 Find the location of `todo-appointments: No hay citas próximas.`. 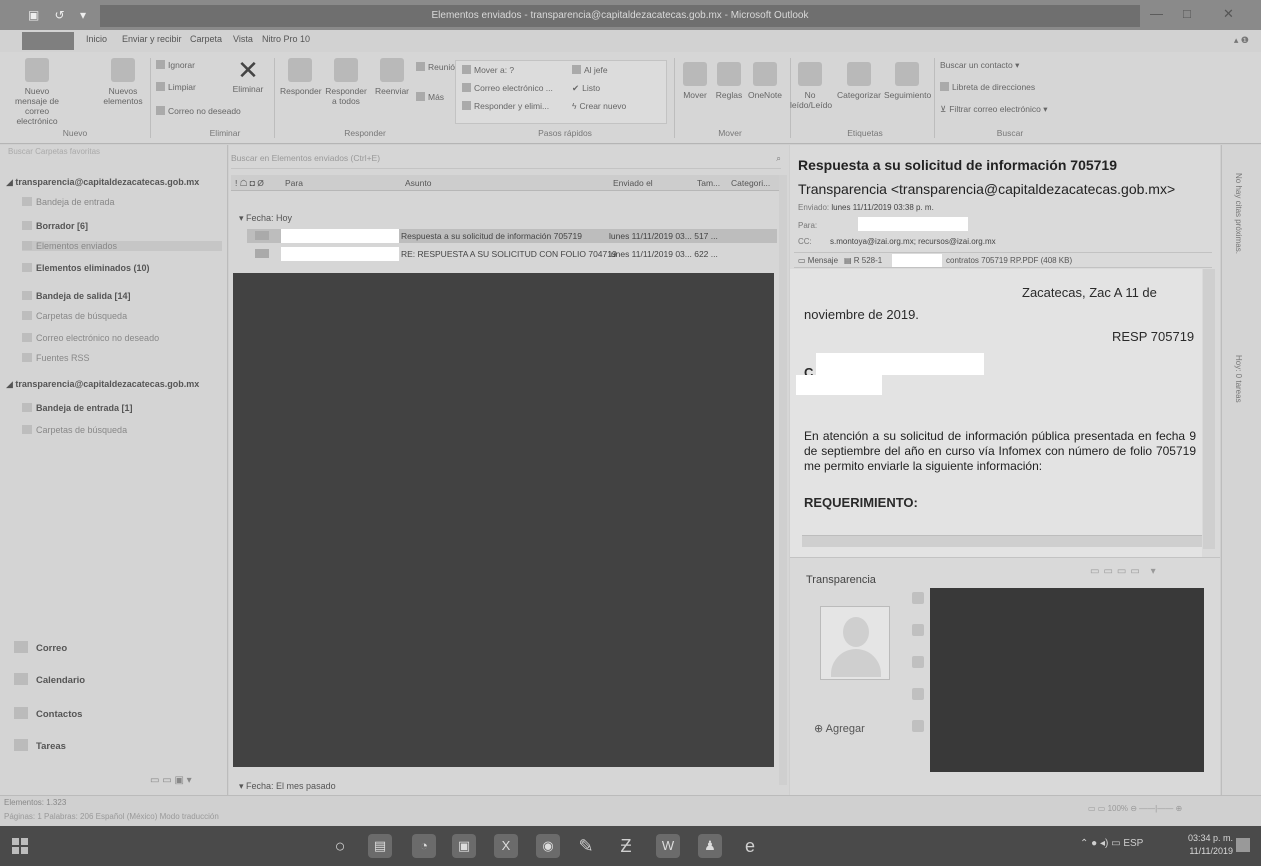

todo-appointments: No hay citas próximas. is located at coordinates (1238, 213).